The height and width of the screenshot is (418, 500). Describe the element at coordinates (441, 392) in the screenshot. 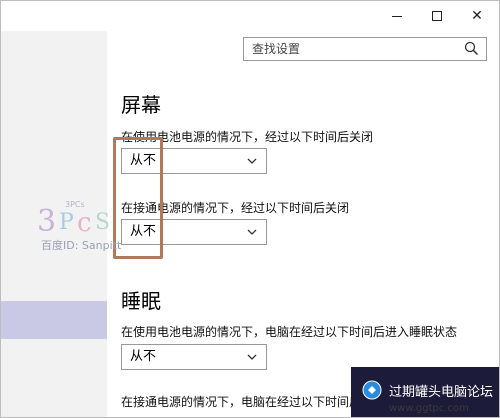

I see `forum-name: 过期罐头电脑论坛` at that location.